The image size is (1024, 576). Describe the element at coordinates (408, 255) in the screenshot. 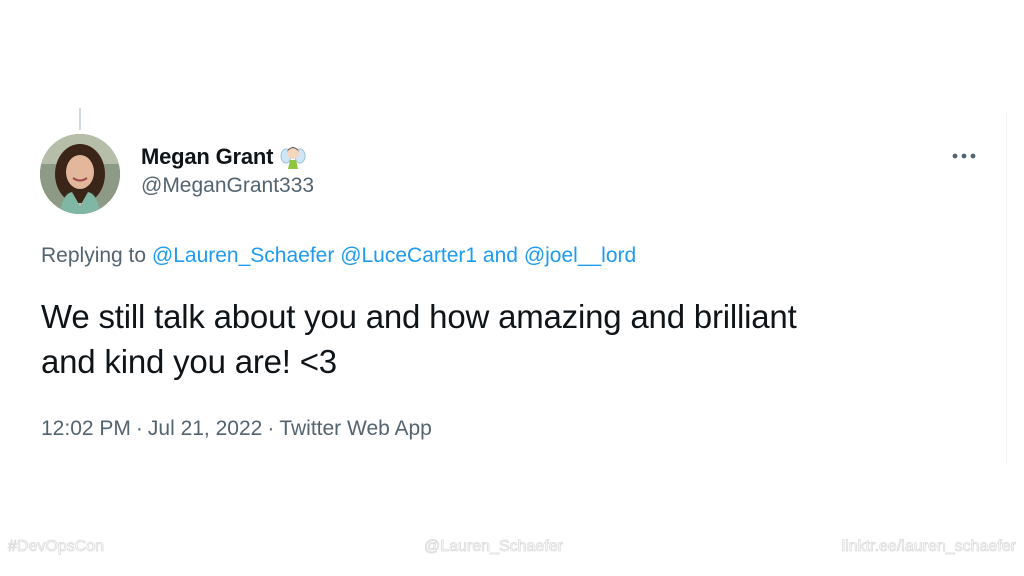

I see `mention-link: @LuceCarter1` at that location.